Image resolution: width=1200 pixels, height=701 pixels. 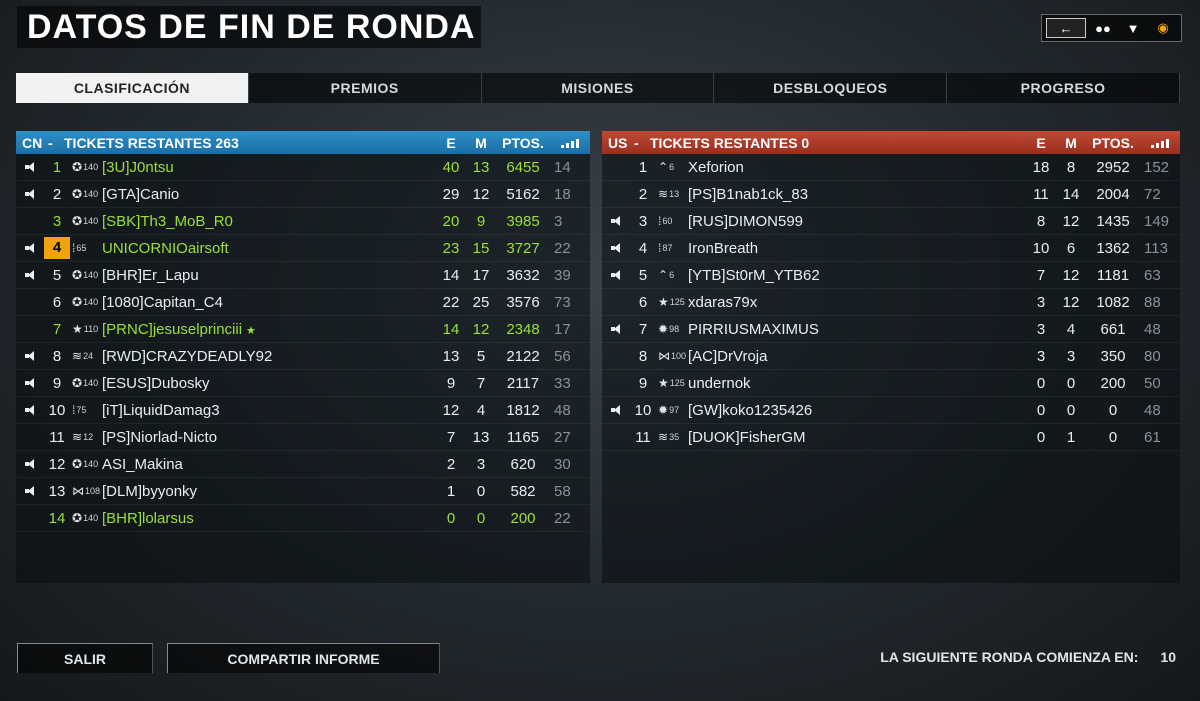 I want to click on rank-badge: ✹ 97, so click(x=672, y=410).